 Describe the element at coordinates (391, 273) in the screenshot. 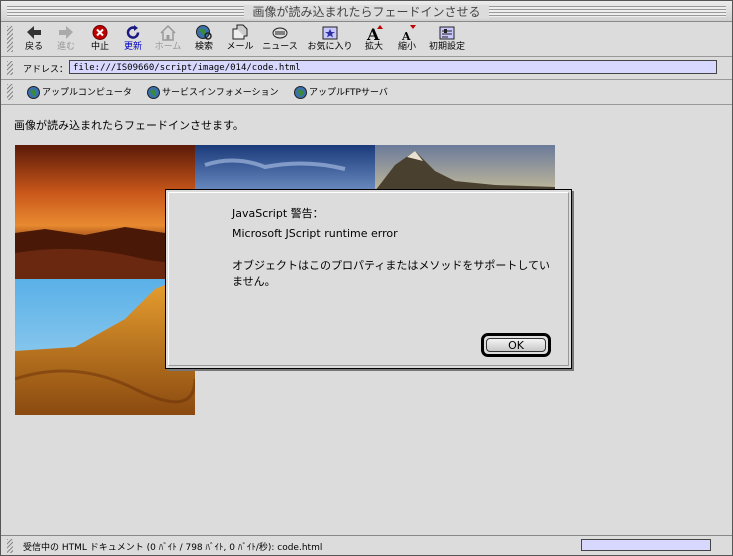

I see `alert-message: オブジェクトはこのプロパティまたはメソッドをサポートしていません。` at that location.